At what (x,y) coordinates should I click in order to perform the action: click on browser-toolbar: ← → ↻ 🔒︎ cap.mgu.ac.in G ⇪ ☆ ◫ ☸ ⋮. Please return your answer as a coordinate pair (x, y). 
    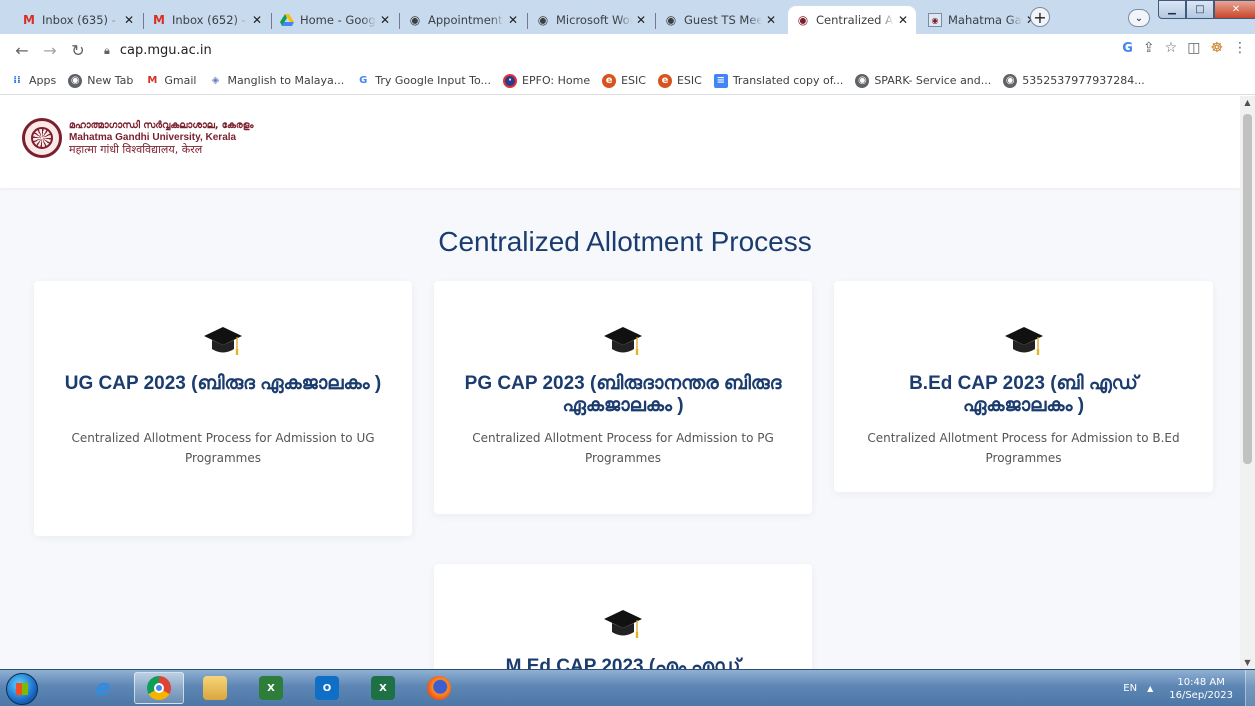
    Looking at the image, I should click on (627, 50).